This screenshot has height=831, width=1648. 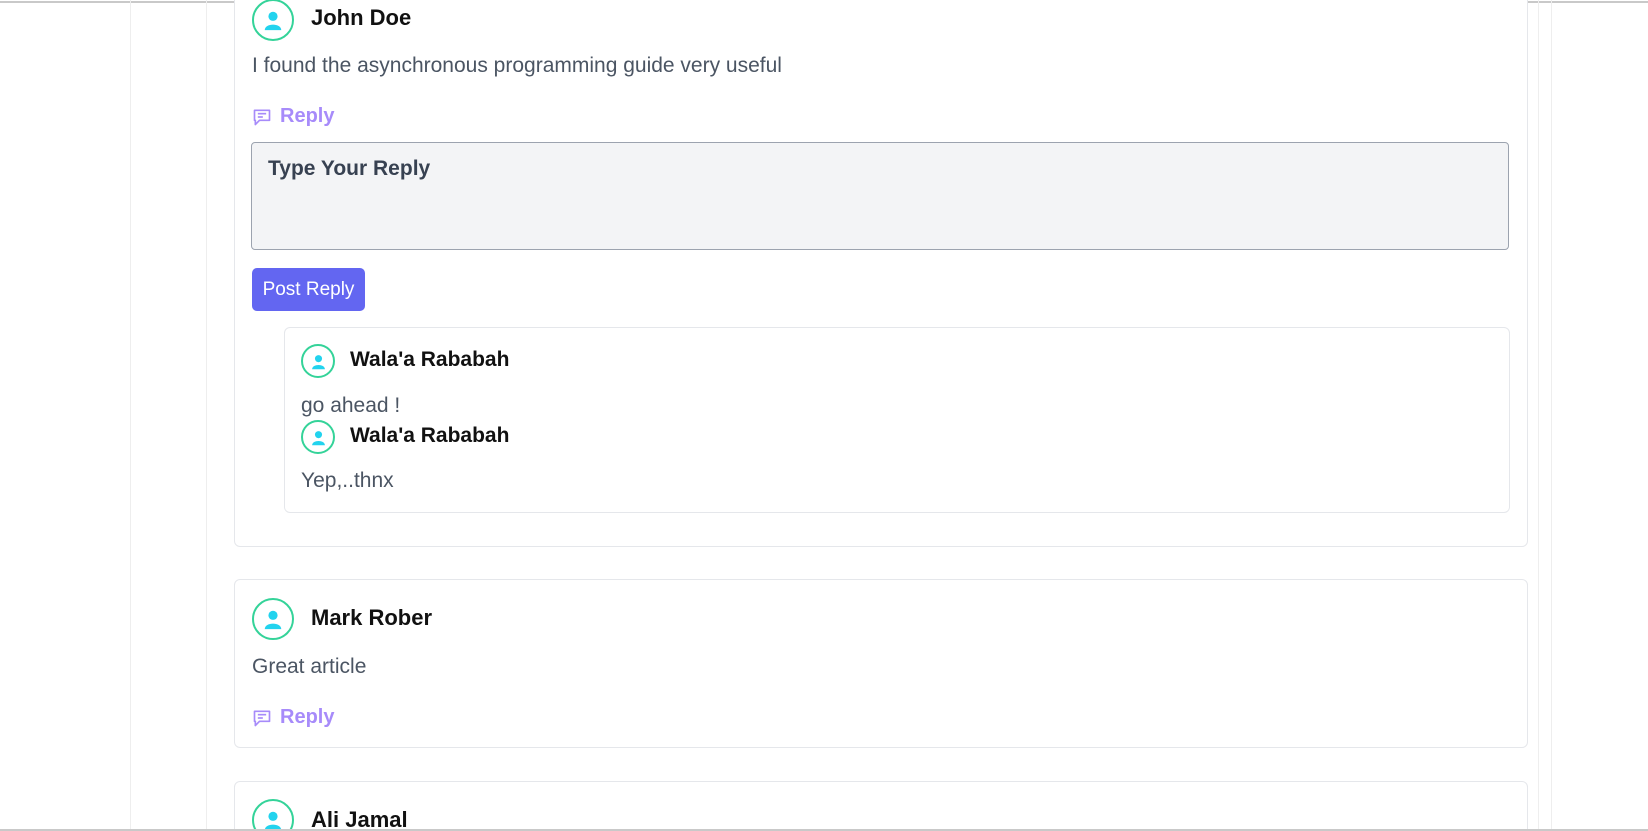 I want to click on inner-left-guide, so click(x=206, y=415).